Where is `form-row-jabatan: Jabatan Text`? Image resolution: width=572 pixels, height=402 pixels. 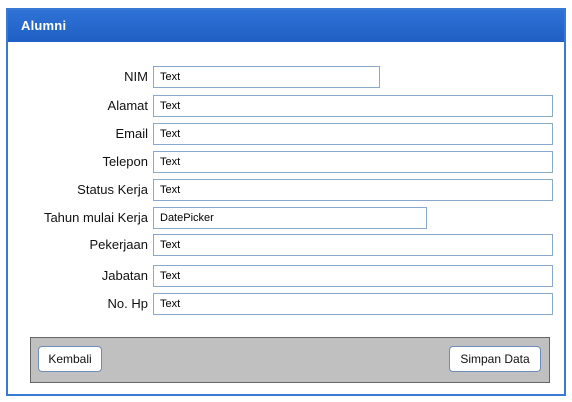
form-row-jabatan: Jabatan Text is located at coordinates (286, 276).